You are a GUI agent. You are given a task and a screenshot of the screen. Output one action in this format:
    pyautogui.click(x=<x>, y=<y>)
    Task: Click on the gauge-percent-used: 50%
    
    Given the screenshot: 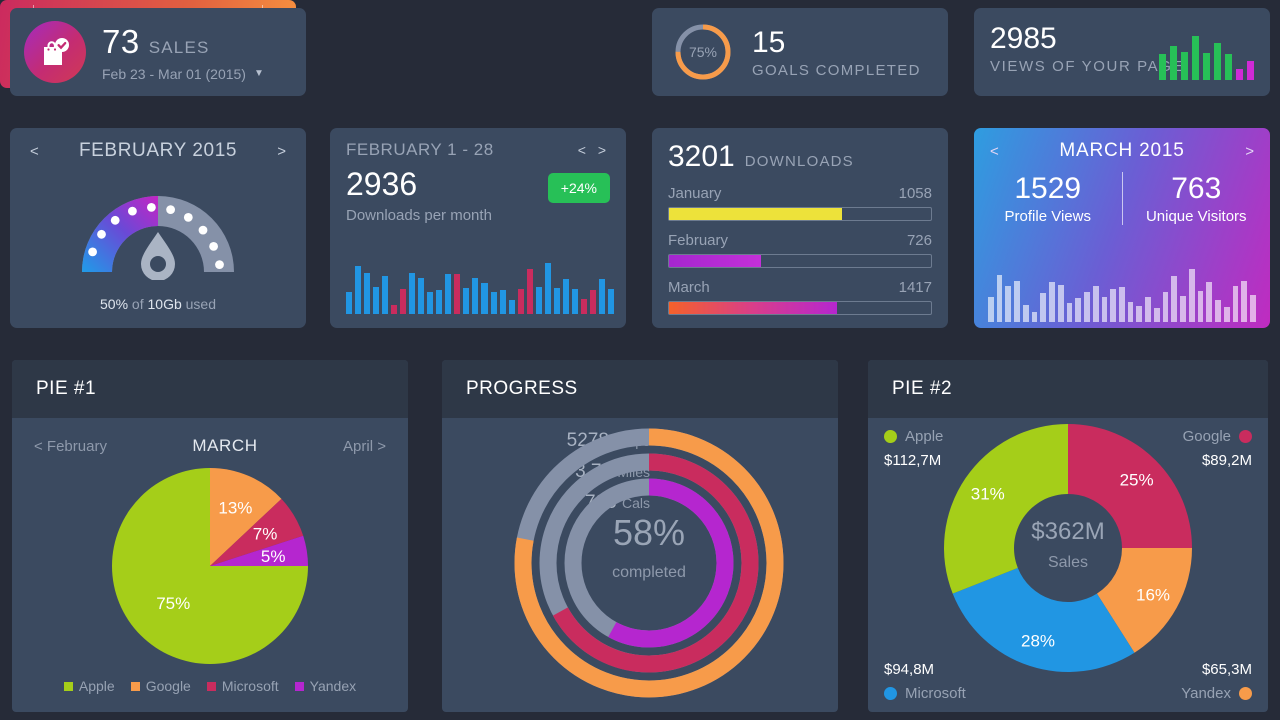 What is the action you would take?
    pyautogui.click(x=114, y=304)
    